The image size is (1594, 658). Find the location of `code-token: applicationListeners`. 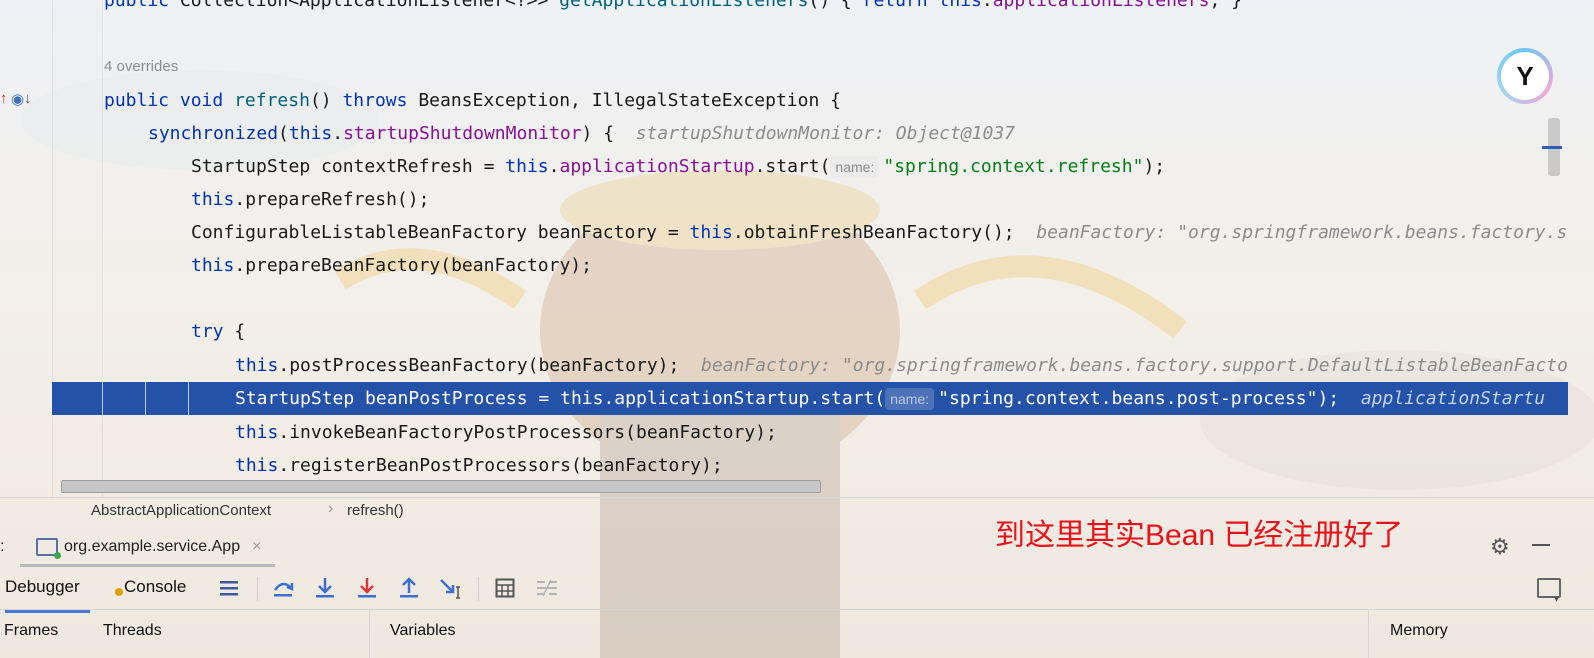

code-token: applicationListeners is located at coordinates (1101, 5).